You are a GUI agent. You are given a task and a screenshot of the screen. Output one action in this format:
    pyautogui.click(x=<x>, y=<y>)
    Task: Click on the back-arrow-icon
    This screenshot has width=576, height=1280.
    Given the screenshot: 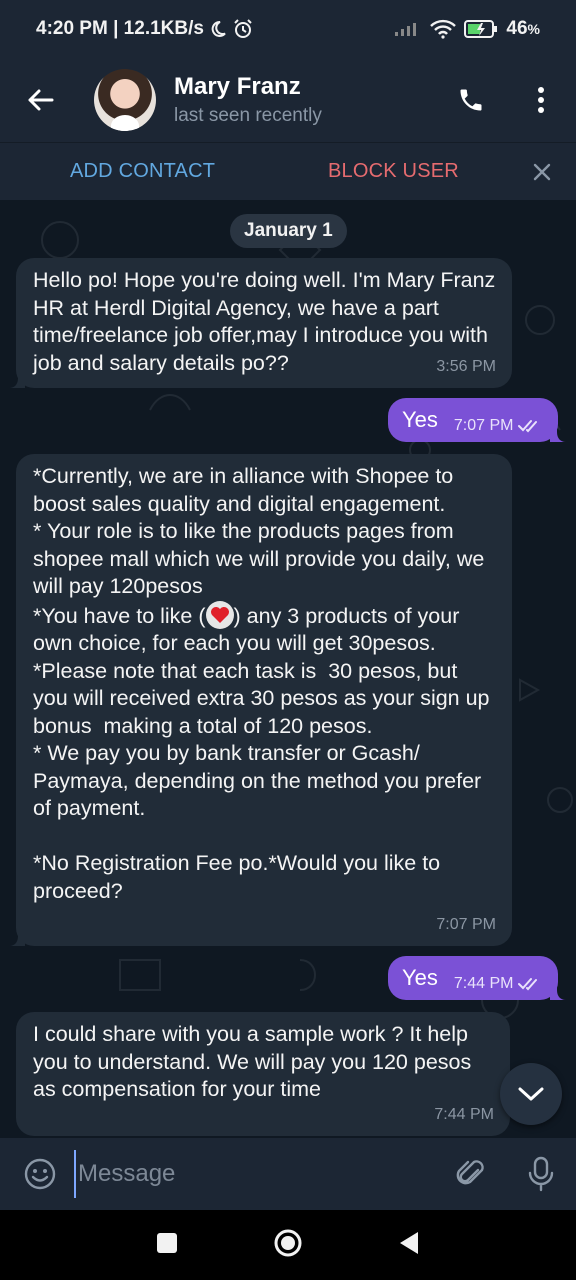 What is the action you would take?
    pyautogui.click(x=41, y=100)
    